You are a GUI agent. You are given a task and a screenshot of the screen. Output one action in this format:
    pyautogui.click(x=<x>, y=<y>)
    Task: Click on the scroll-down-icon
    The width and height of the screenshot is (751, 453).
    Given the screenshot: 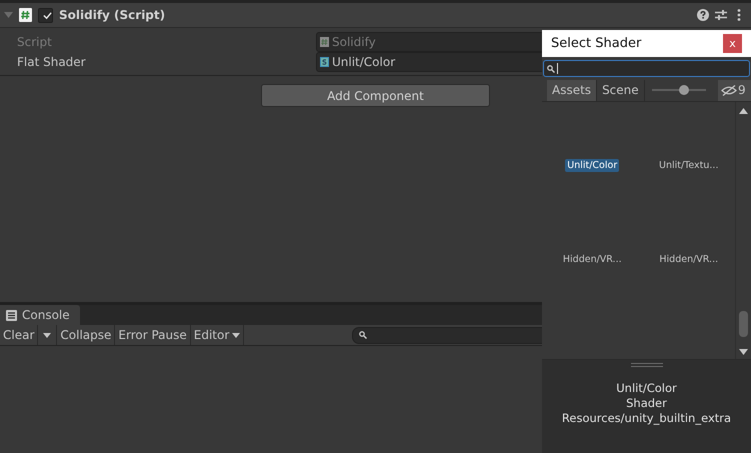 What is the action you would take?
    pyautogui.click(x=743, y=352)
    